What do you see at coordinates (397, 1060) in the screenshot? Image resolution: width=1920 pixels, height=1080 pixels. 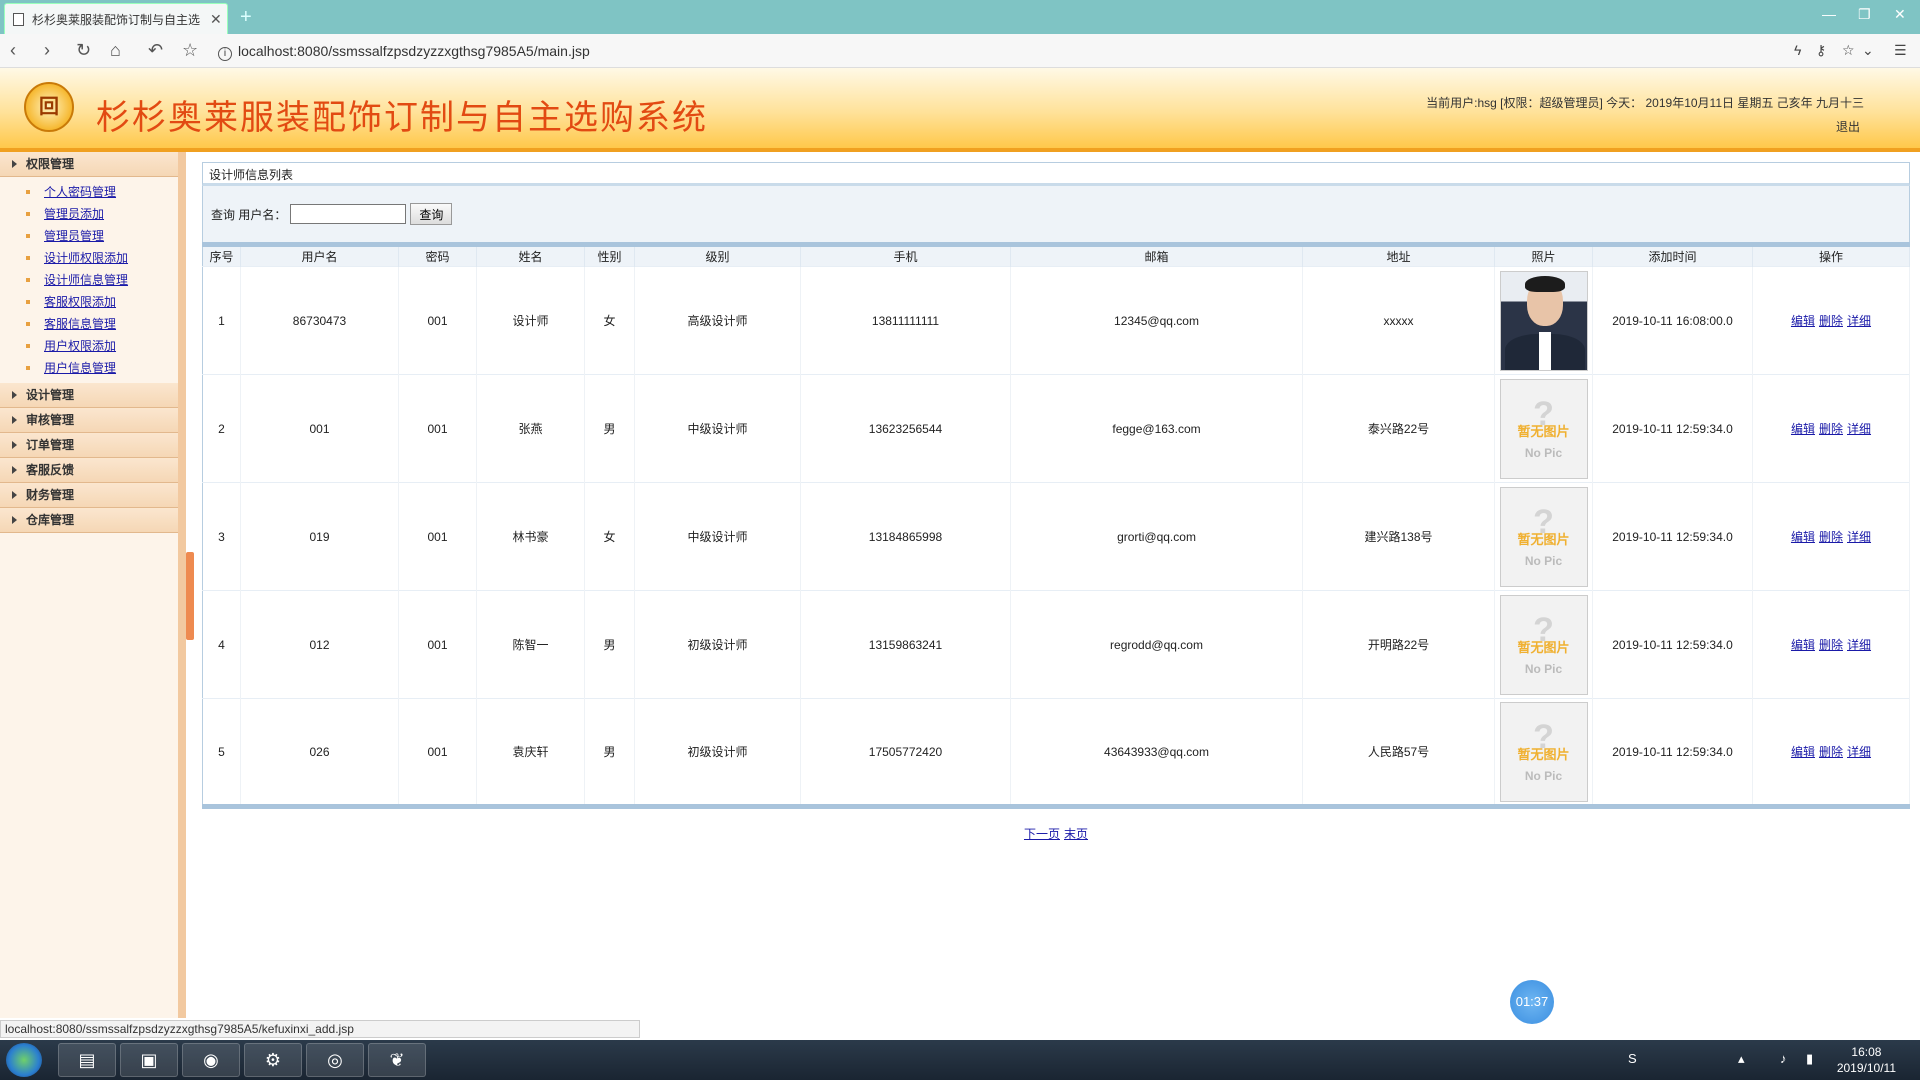 I see `app-leaf-icon: ❦` at bounding box center [397, 1060].